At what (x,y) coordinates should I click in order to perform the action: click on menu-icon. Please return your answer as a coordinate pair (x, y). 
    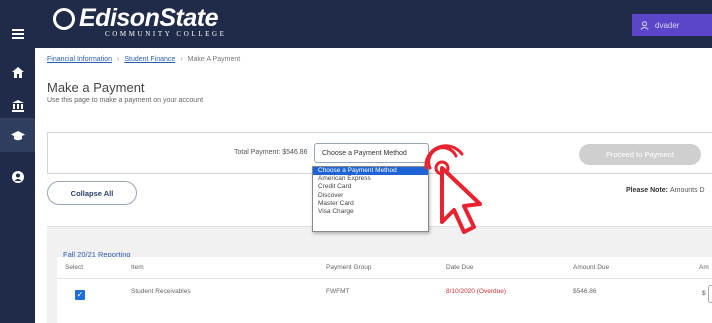
    Looking at the image, I should click on (17, 33).